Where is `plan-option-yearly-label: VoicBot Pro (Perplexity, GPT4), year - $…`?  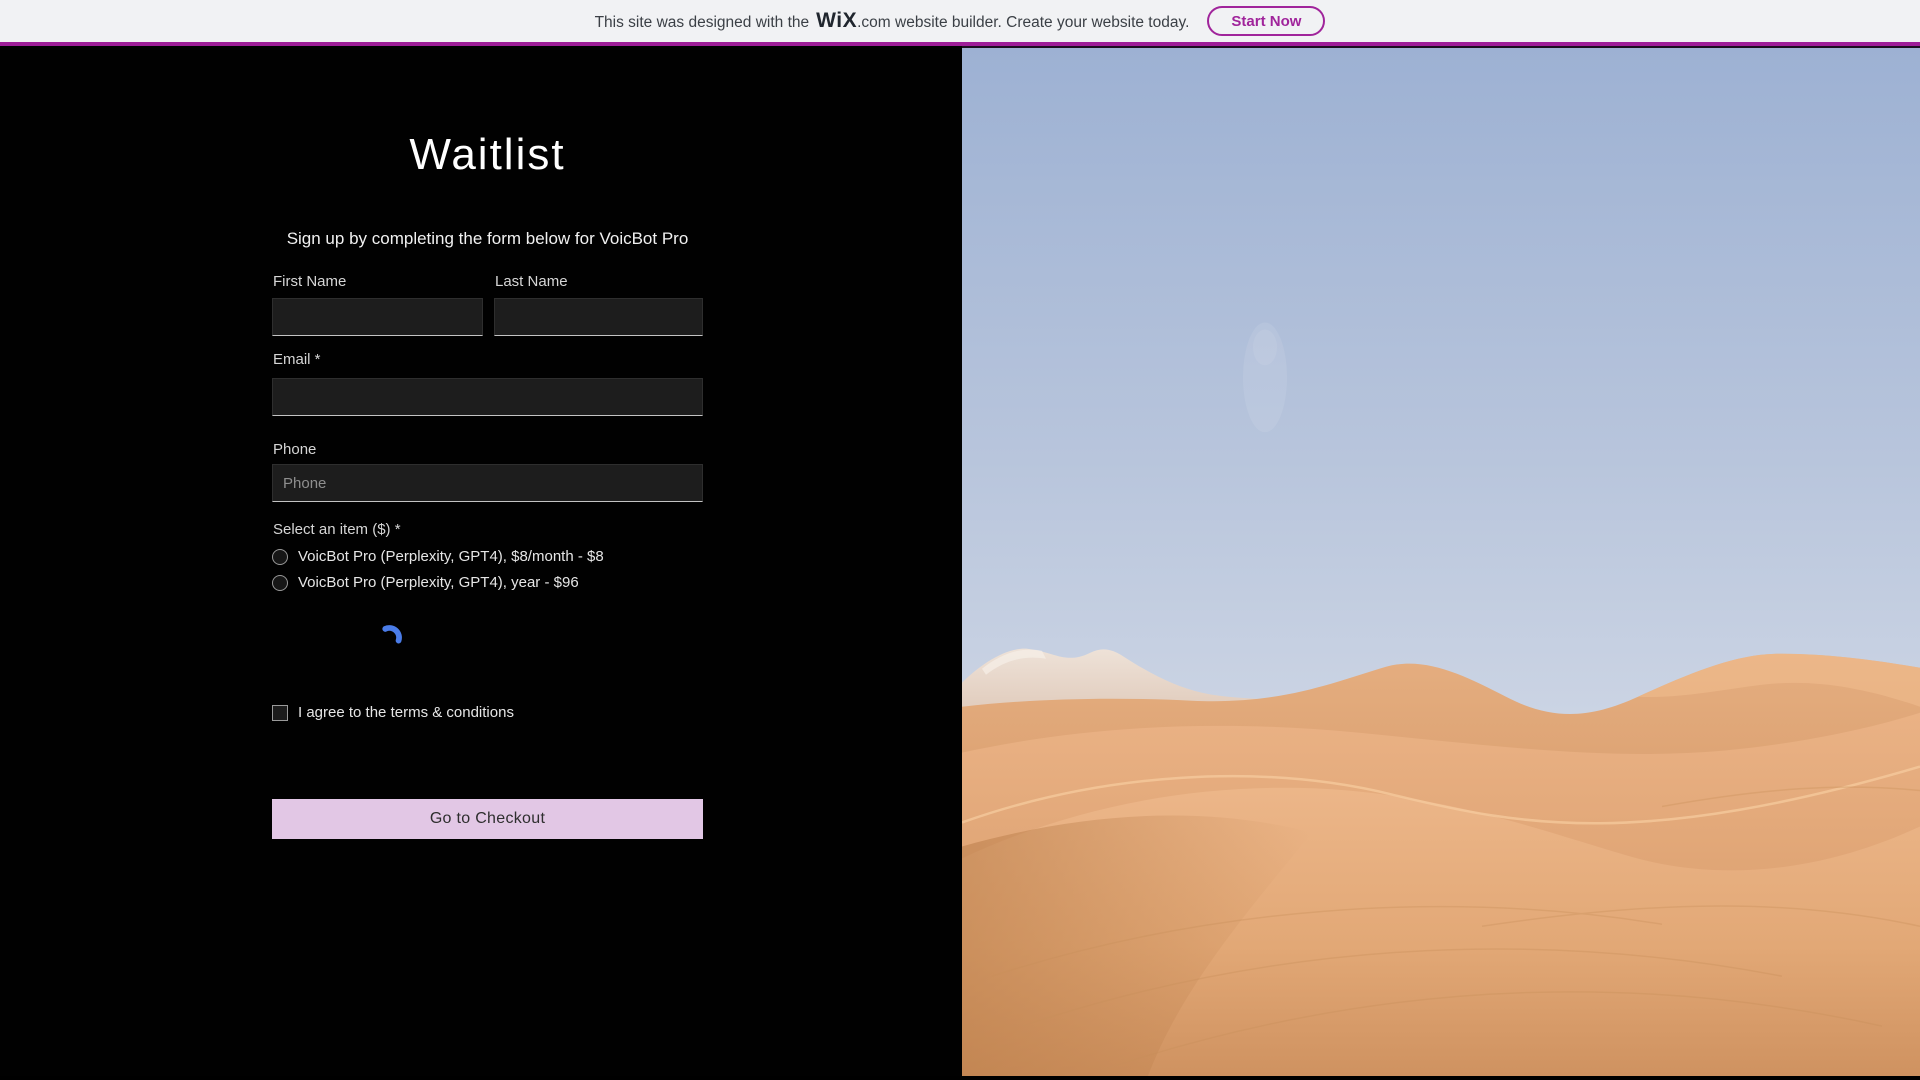
plan-option-yearly-label: VoicBot Pro (Perplexity, GPT4), year - $… is located at coordinates (438, 582).